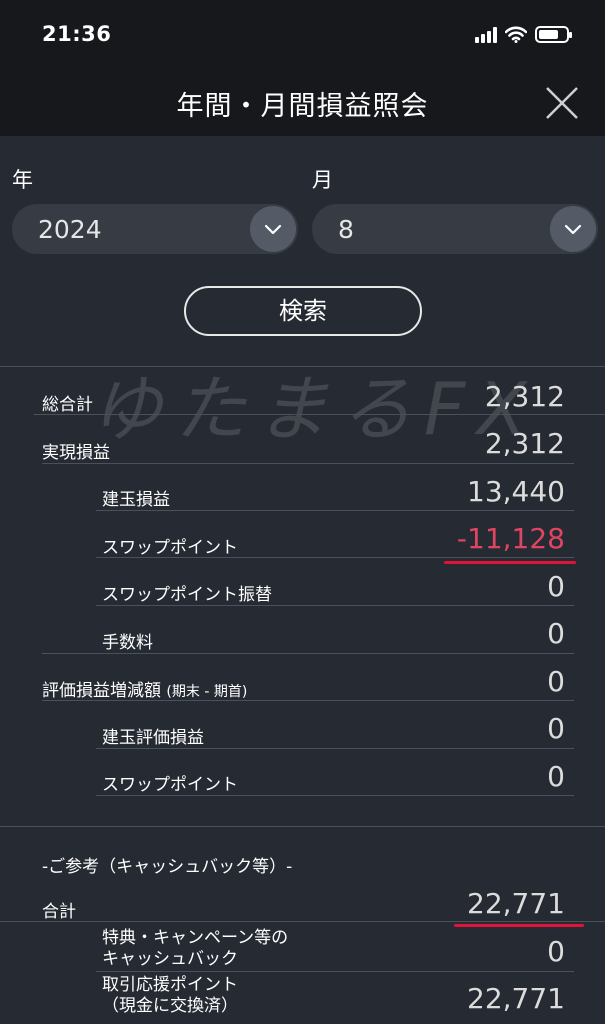 The height and width of the screenshot is (1024, 605). I want to click on status-time: 21:36, so click(77, 34).